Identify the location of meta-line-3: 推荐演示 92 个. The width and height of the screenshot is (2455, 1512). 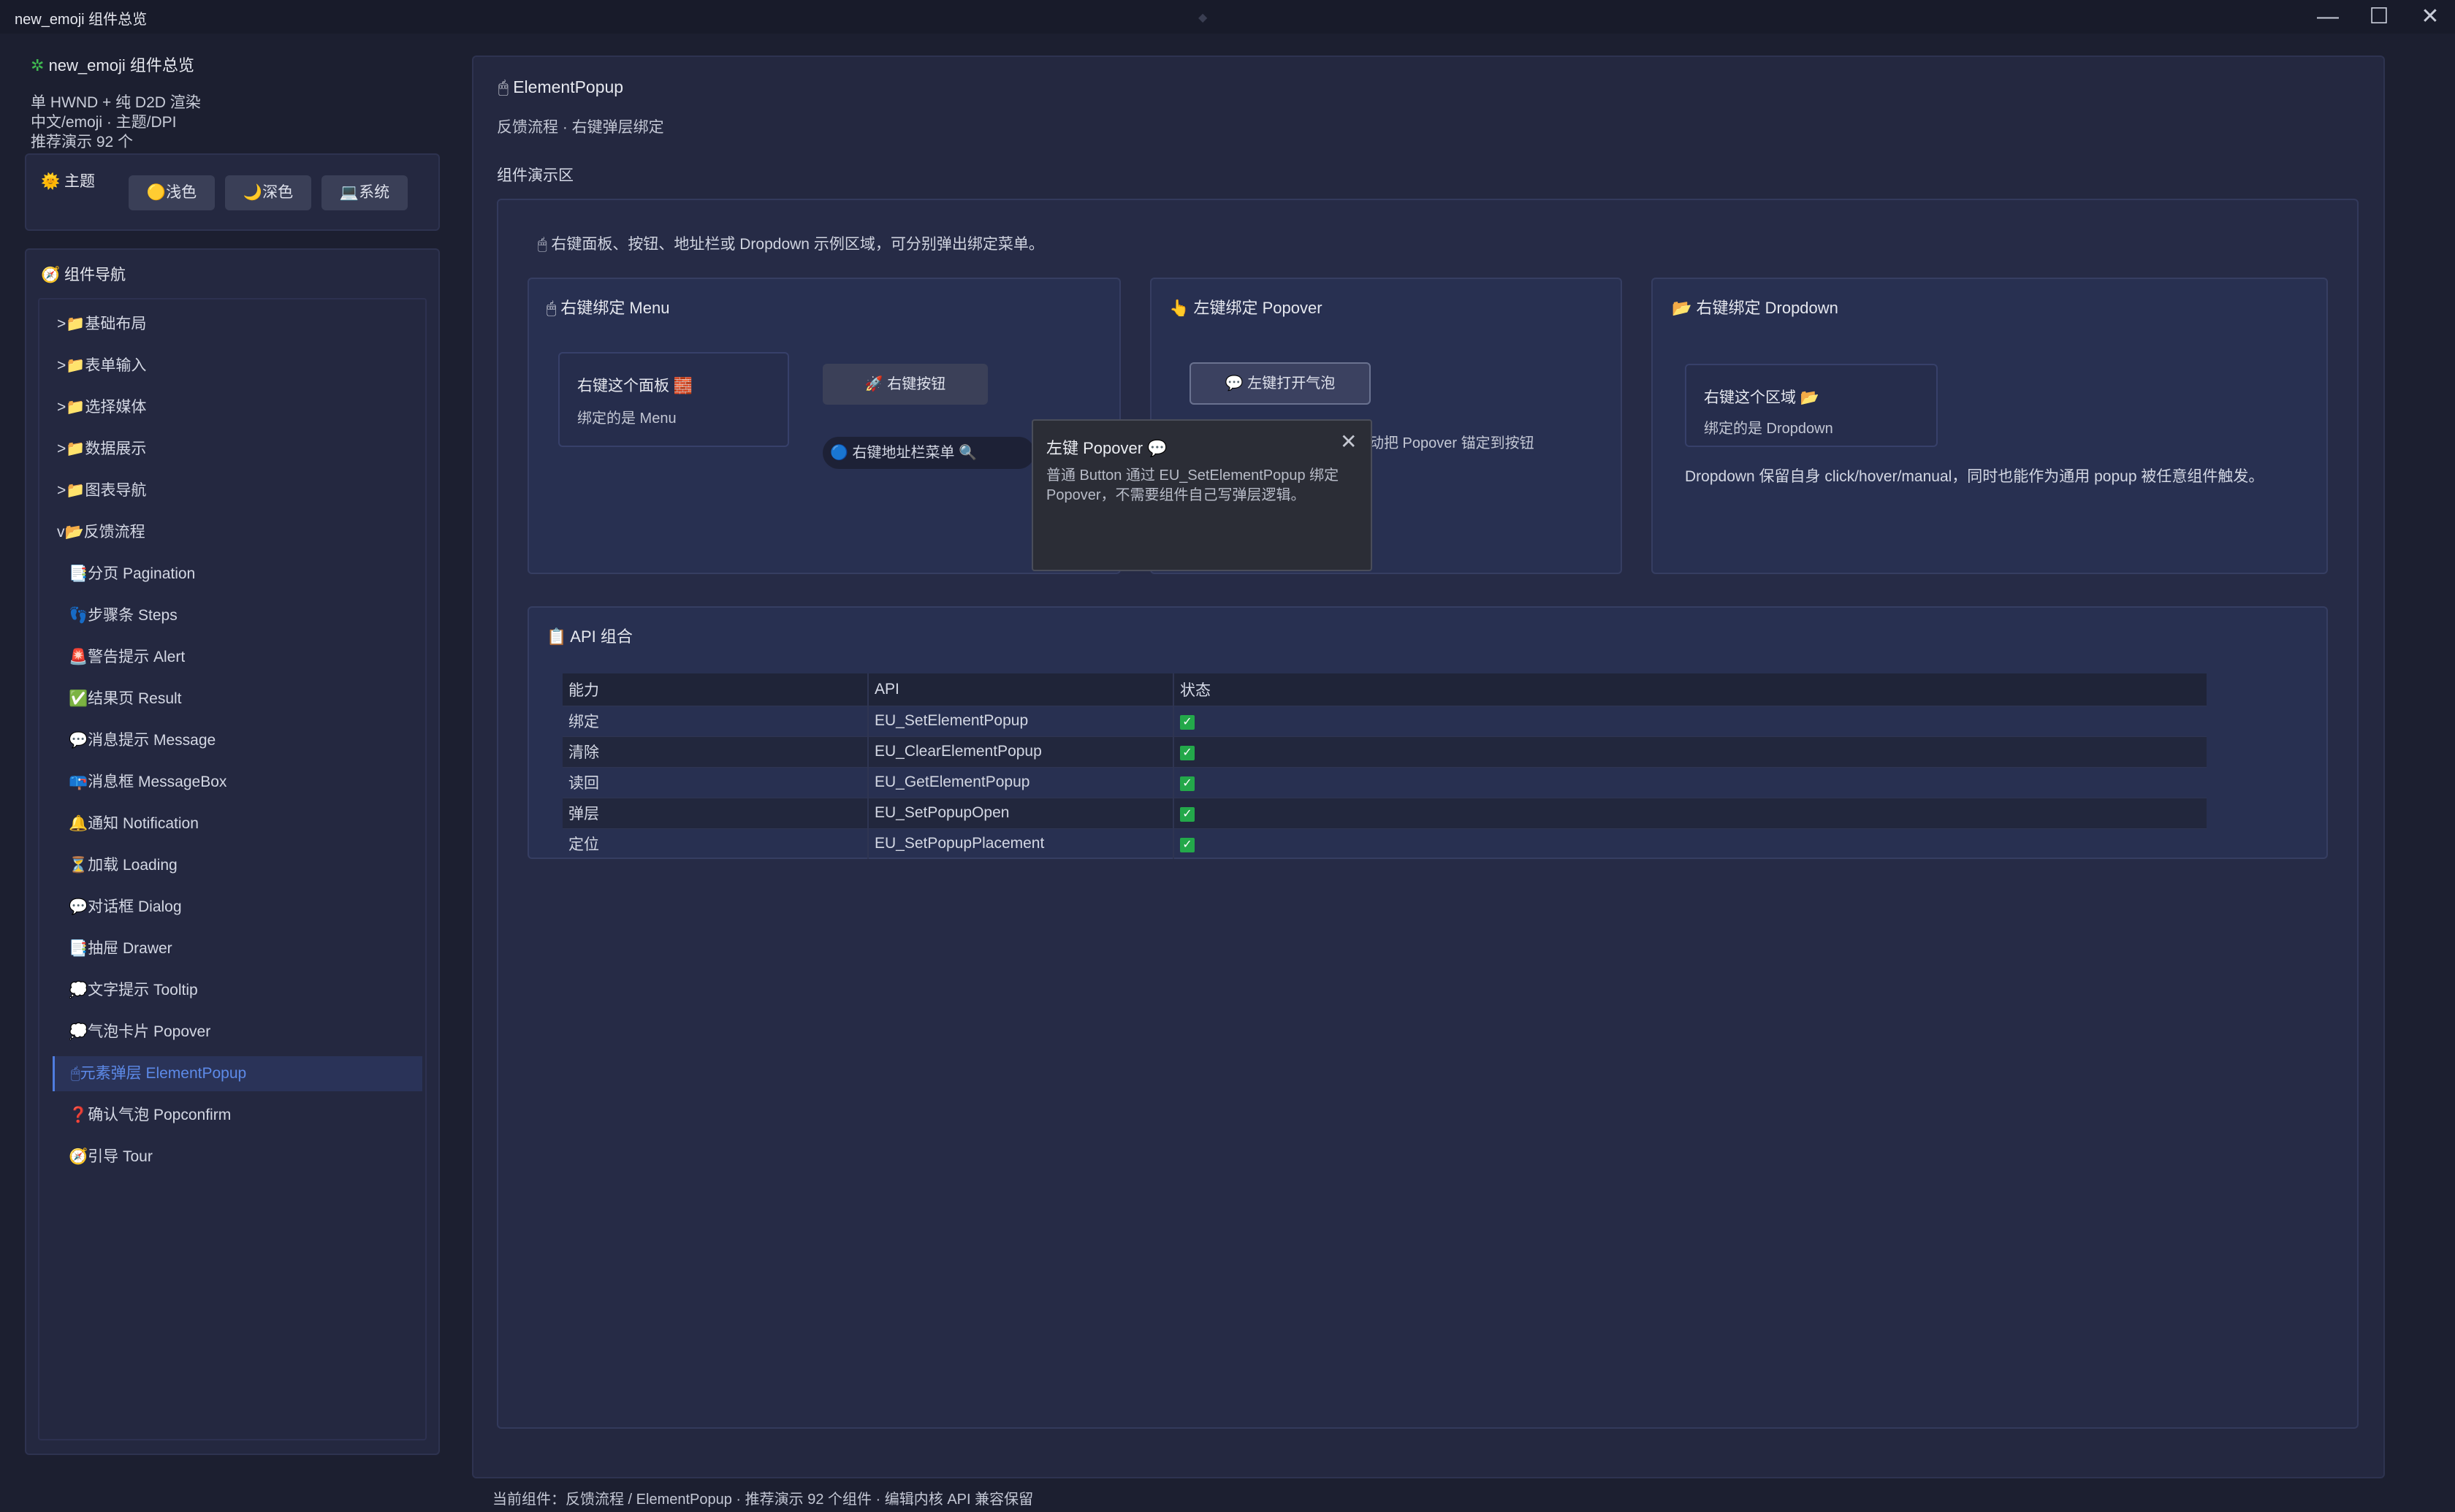
(82, 142).